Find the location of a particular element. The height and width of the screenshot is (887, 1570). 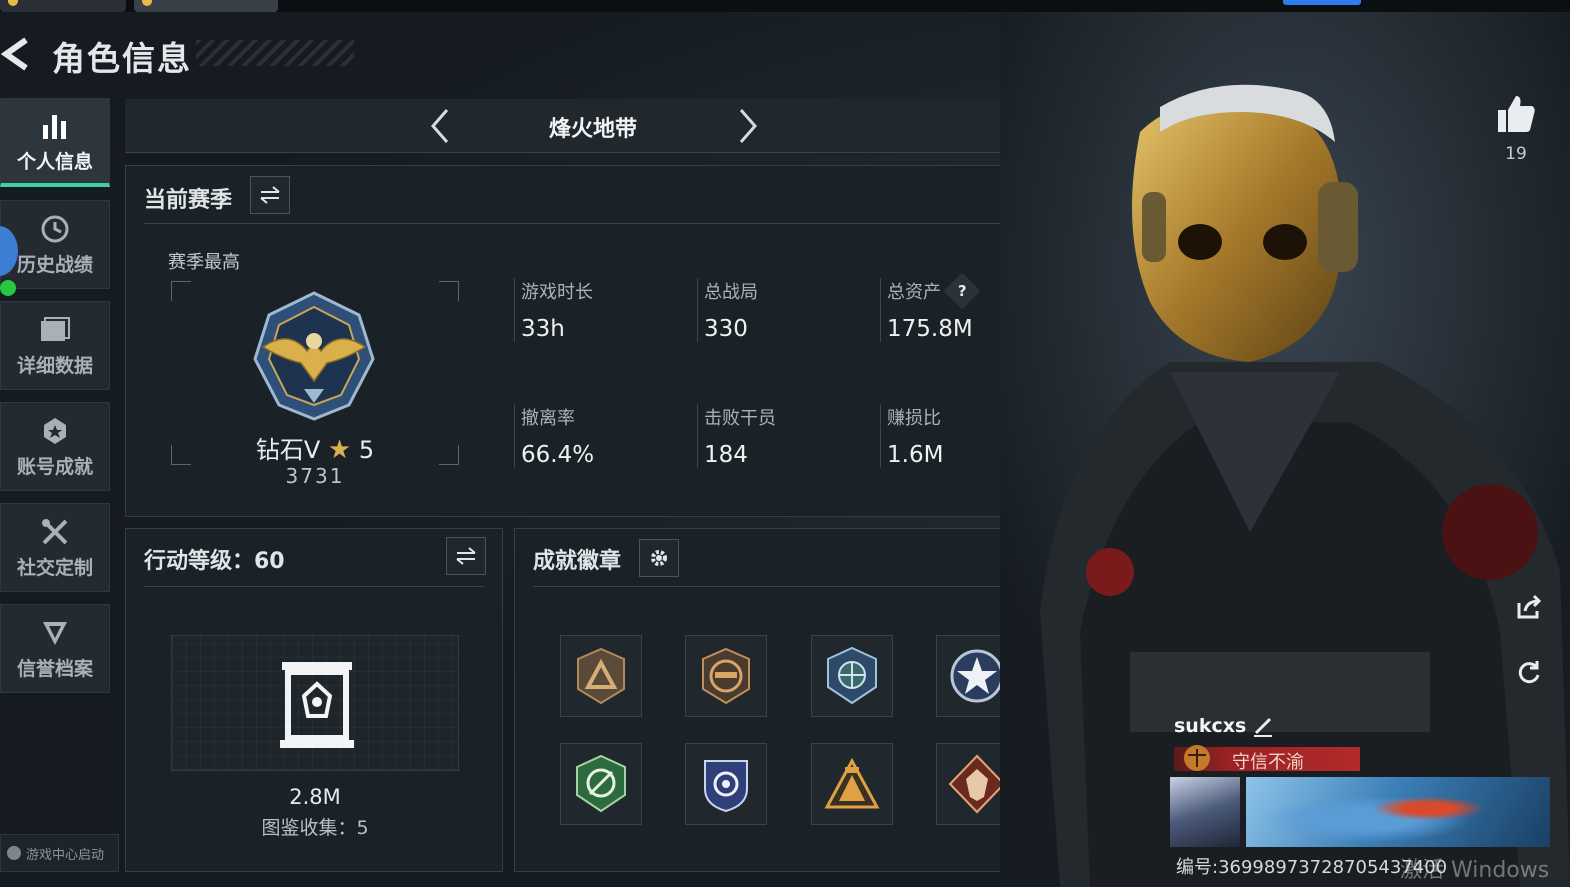

title-decoration is located at coordinates (275, 53).